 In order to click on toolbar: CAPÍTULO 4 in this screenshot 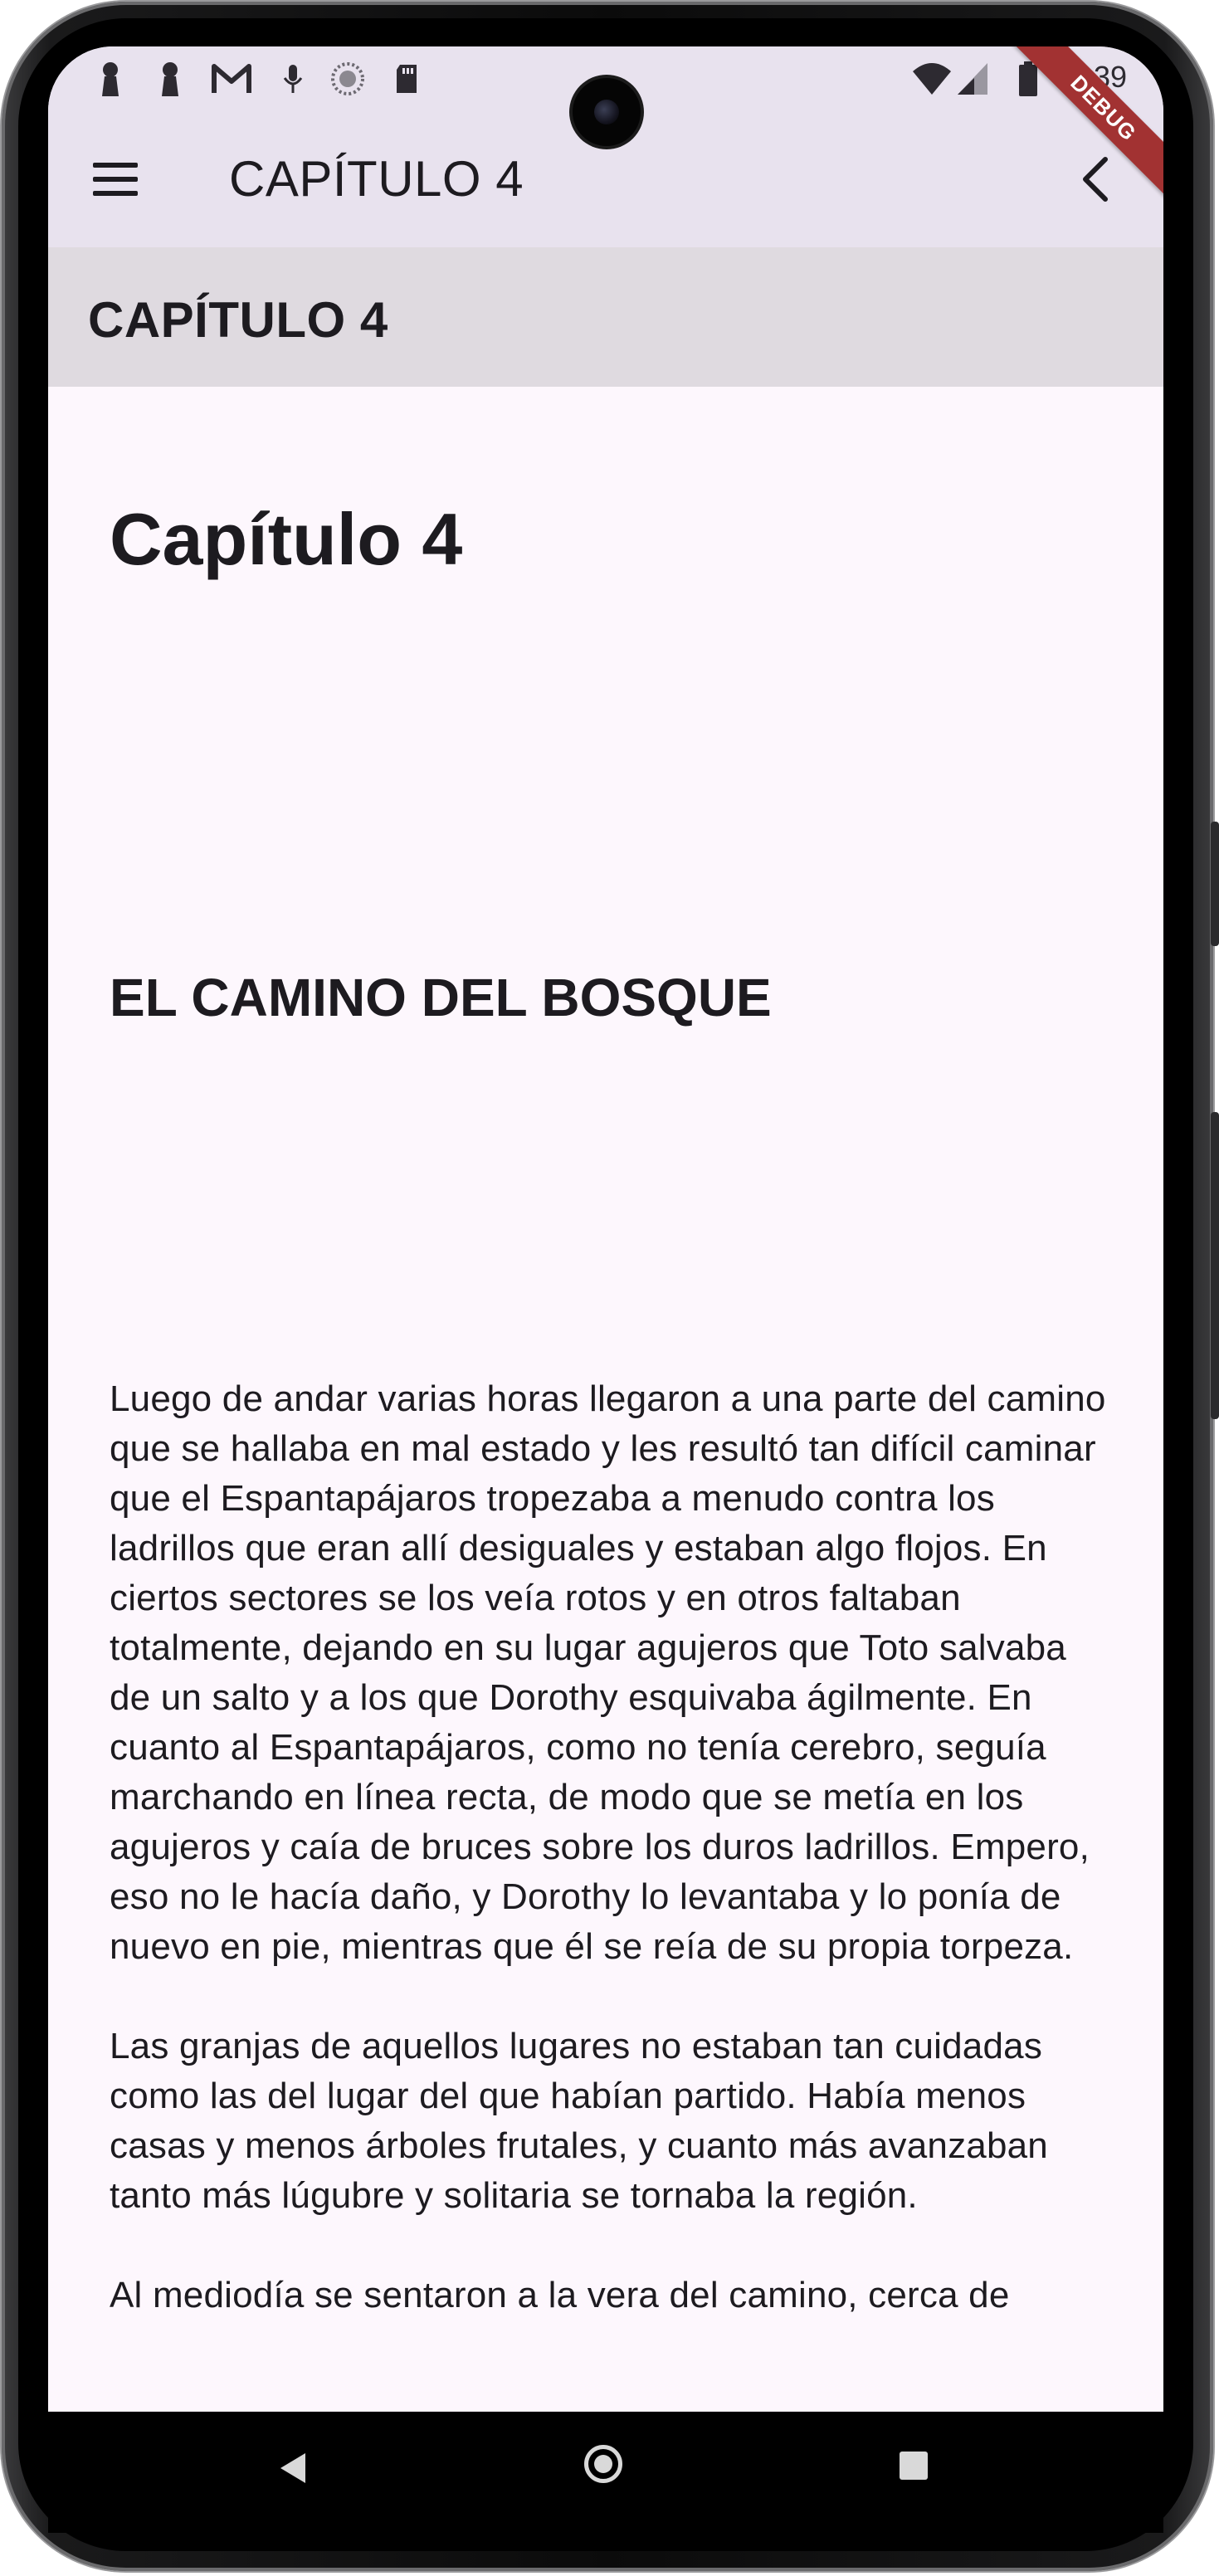, I will do `click(606, 179)`.